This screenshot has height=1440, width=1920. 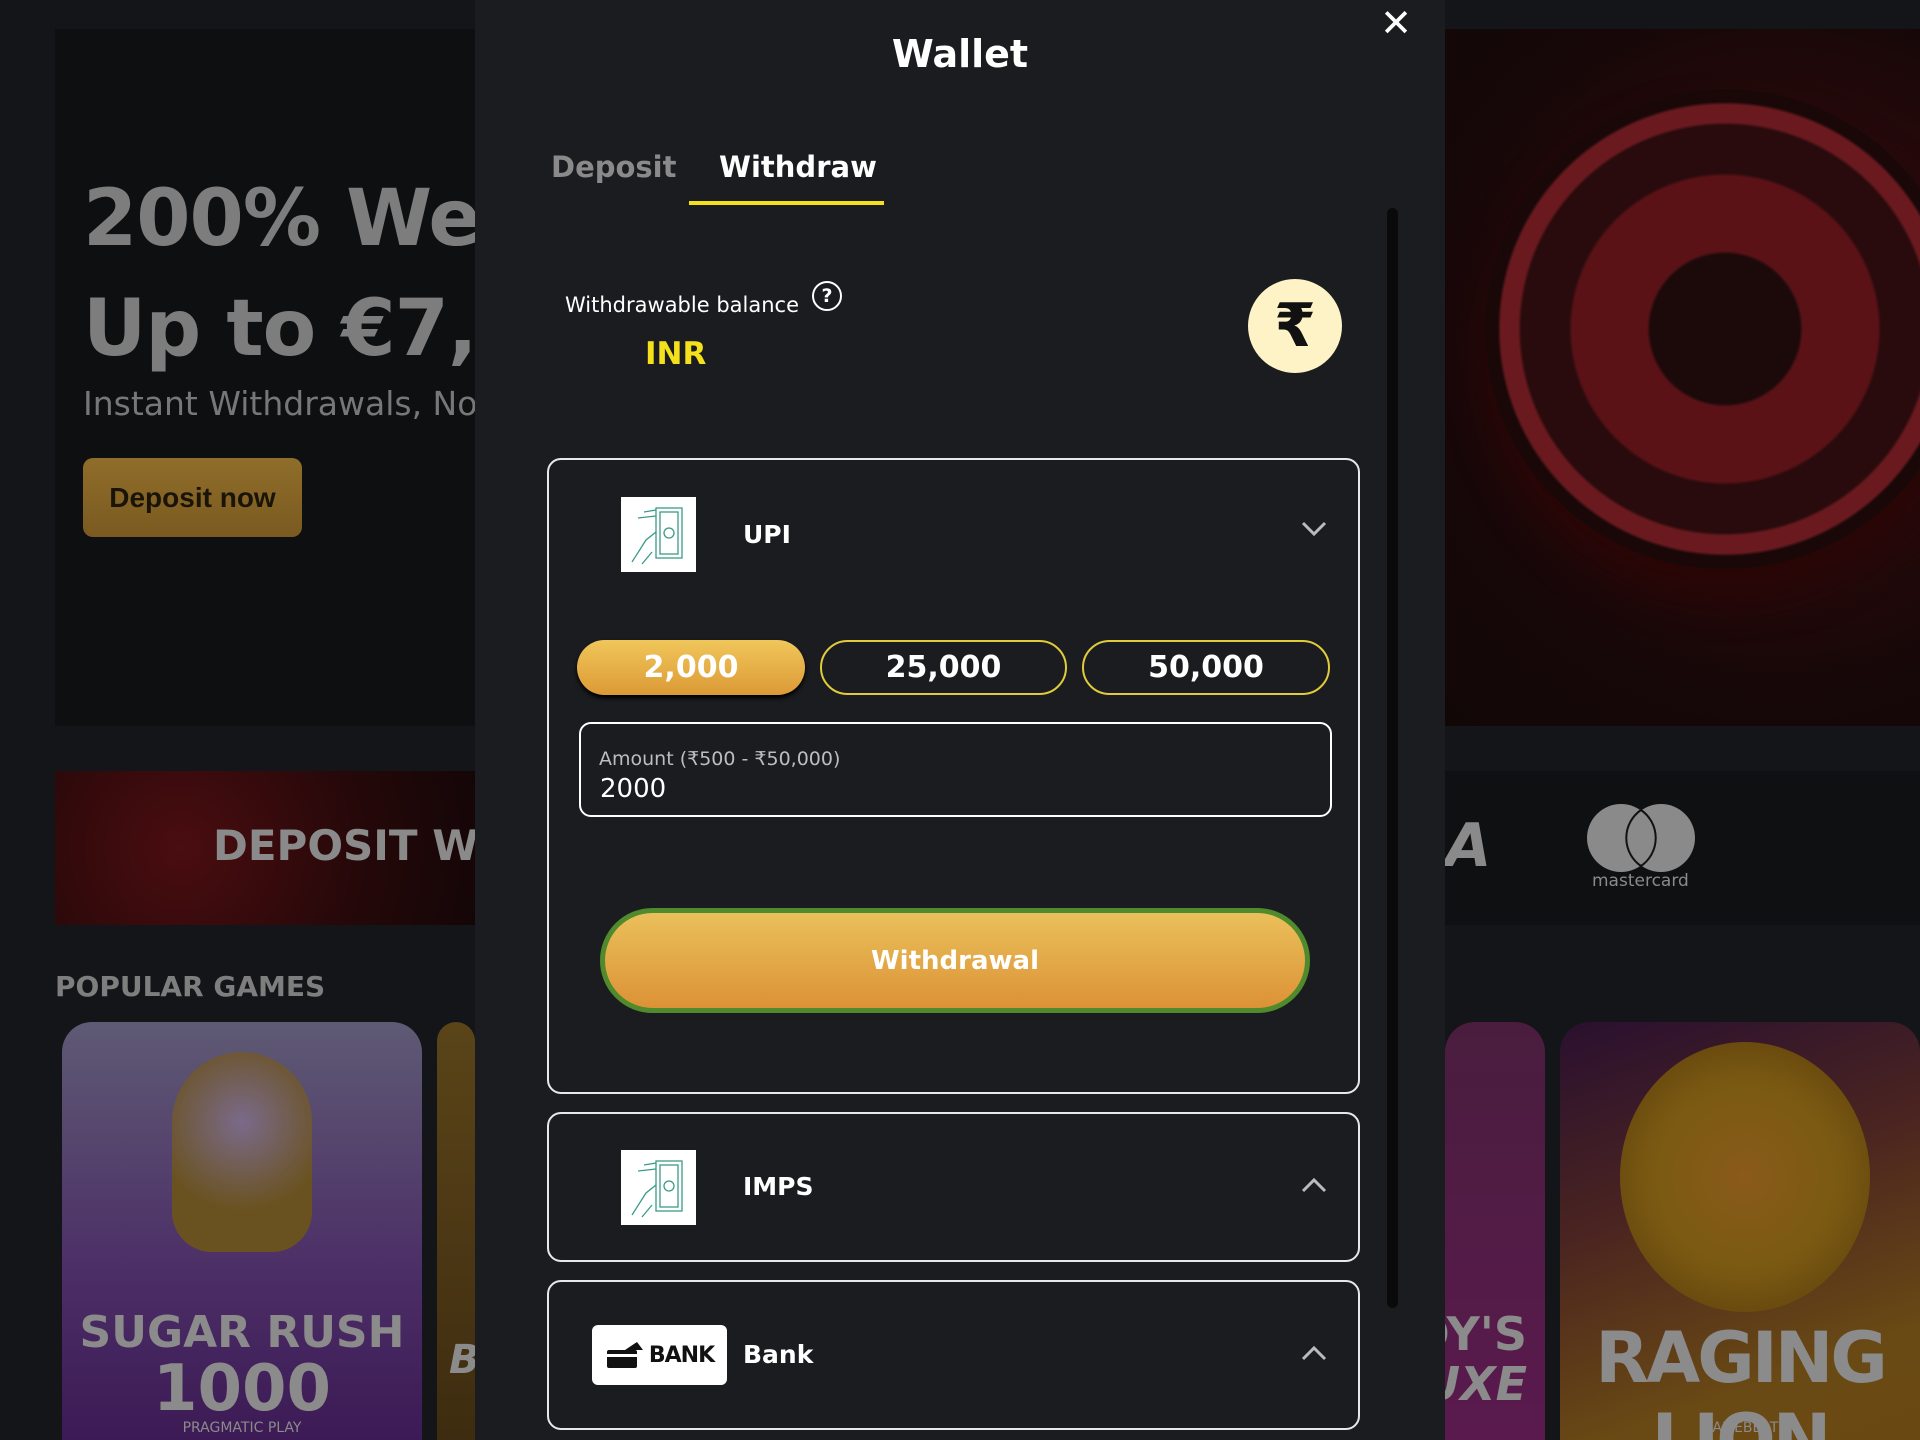 I want to click on mastercard-logo-icon, so click(x=1641, y=838).